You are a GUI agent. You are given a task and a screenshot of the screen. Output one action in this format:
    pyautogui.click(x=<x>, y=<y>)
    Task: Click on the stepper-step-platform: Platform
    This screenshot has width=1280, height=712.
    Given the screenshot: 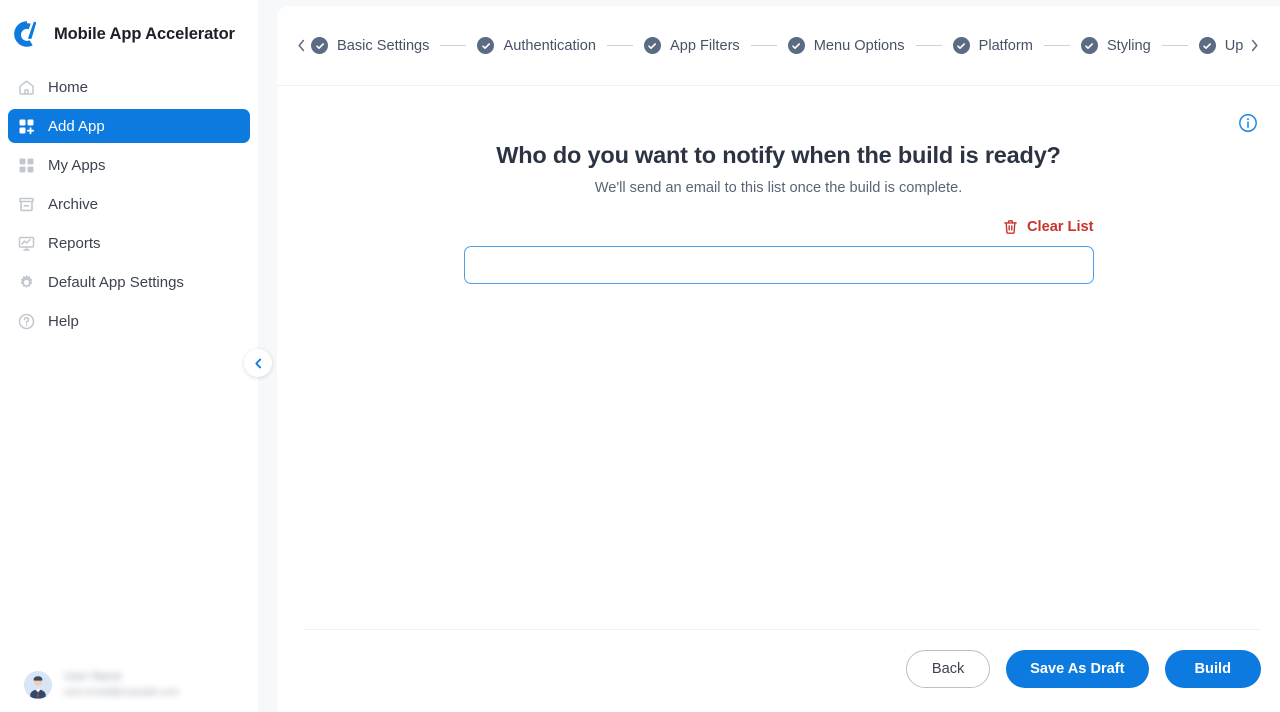 What is the action you would take?
    pyautogui.click(x=992, y=45)
    